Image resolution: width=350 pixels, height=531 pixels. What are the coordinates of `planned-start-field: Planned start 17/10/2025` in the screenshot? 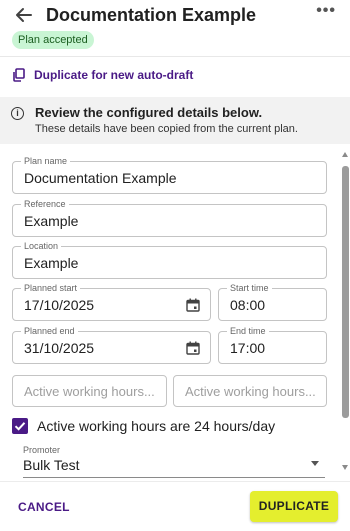 It's located at (111, 302).